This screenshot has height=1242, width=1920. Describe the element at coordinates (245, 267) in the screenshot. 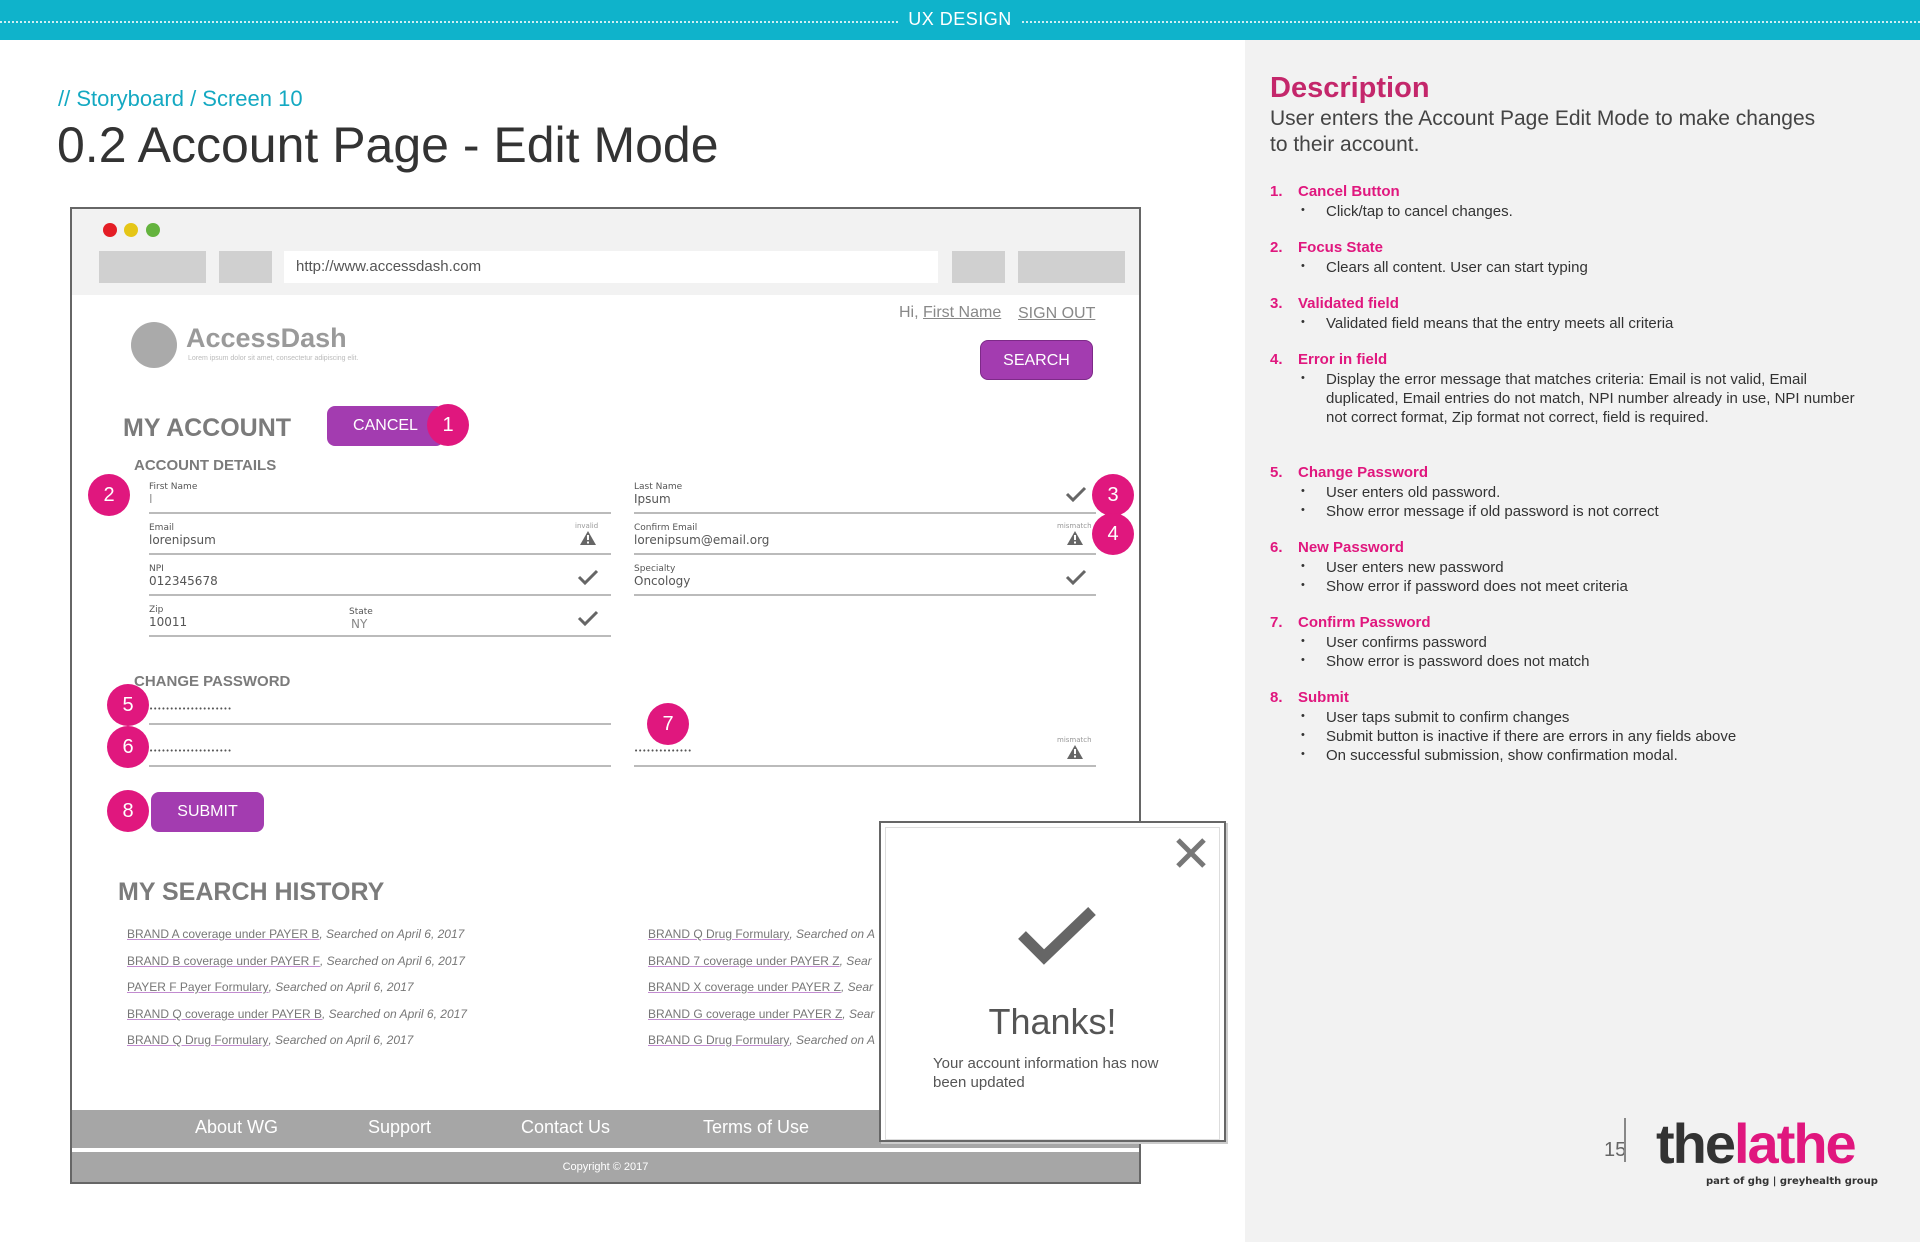

I see `refresh-button` at that location.